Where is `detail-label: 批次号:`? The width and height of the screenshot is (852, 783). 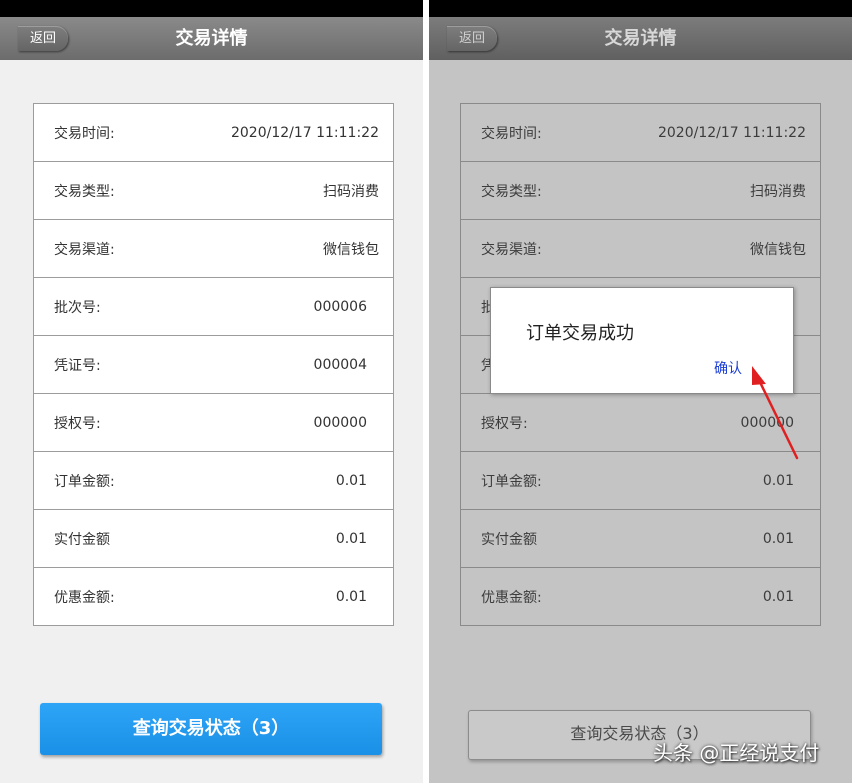 detail-label: 批次号: is located at coordinates (77, 307).